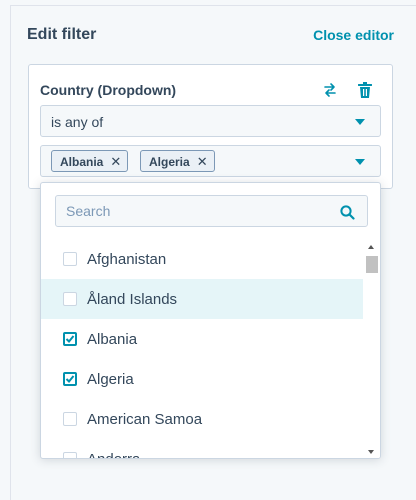 The image size is (416, 500). I want to click on property-label: Country (Dropdown), so click(108, 90).